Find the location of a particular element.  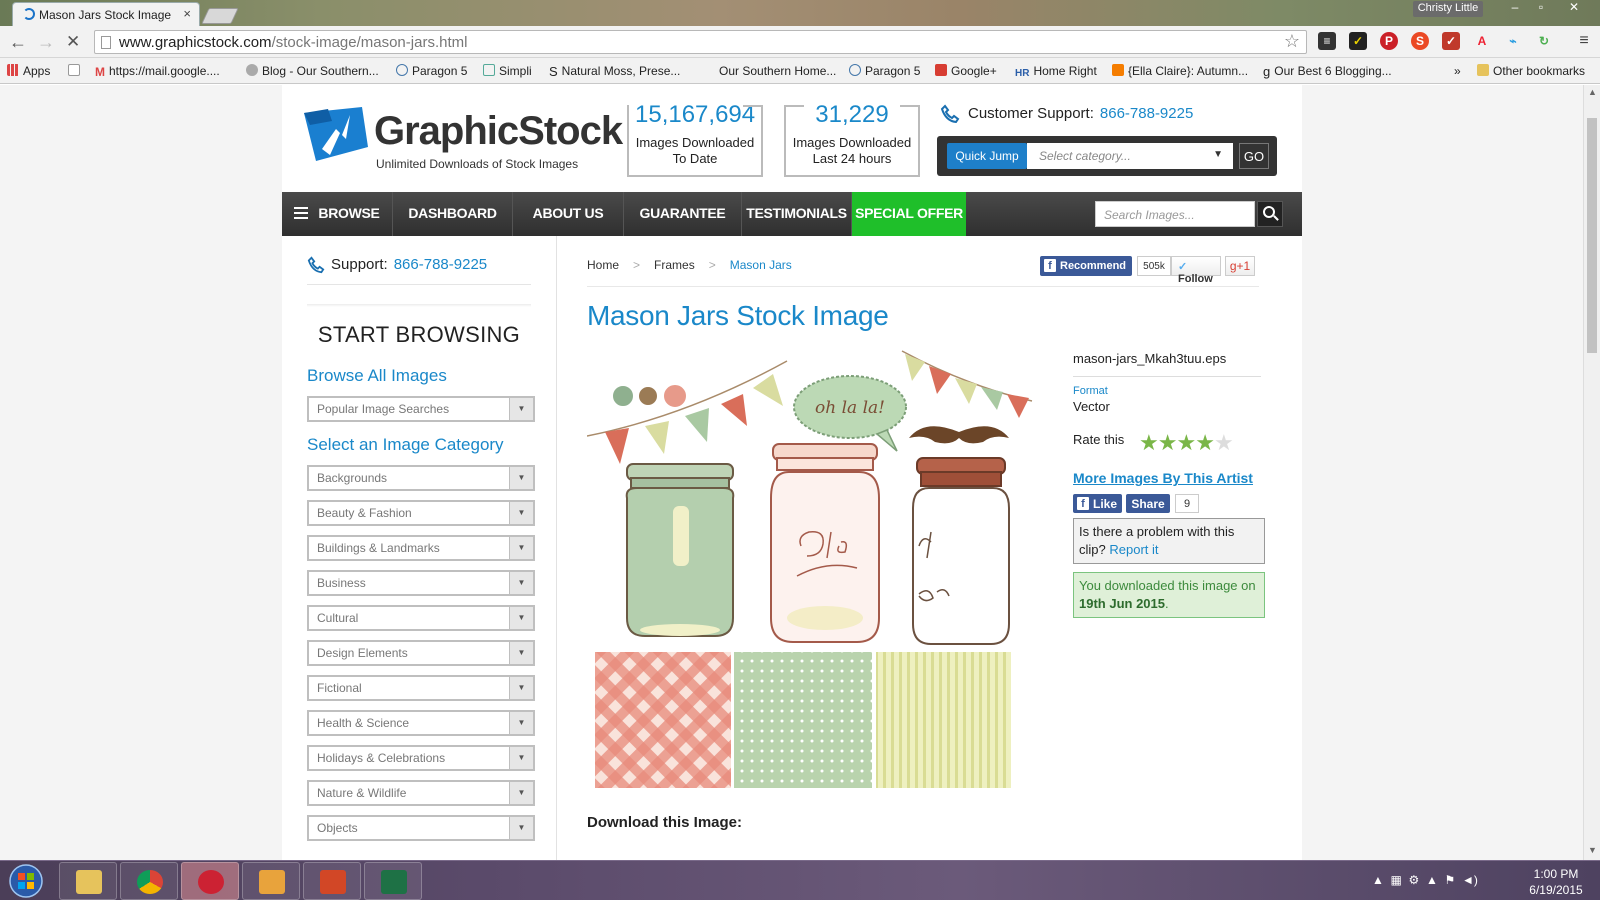

breadcrumb-home: Home is located at coordinates (603, 265).